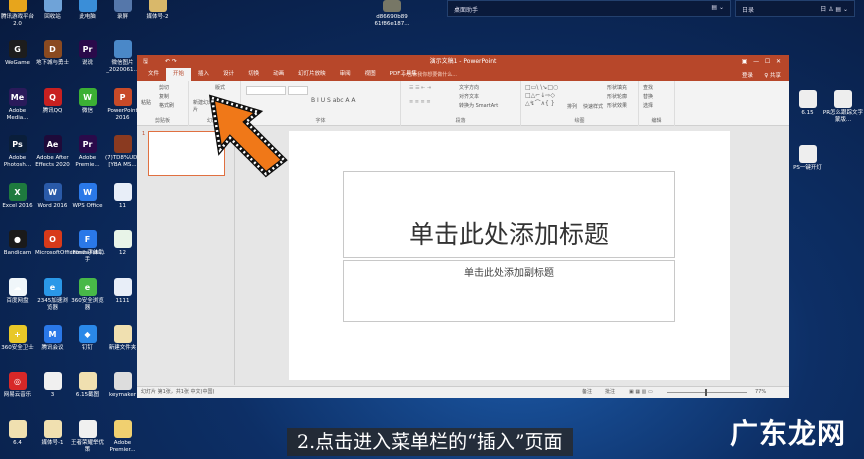 This screenshot has width=864, height=459. What do you see at coordinates (178, 392) in the screenshot?
I see `status-slide-info: 幻灯片 第1张，共1张 中文(中国)` at bounding box center [178, 392].